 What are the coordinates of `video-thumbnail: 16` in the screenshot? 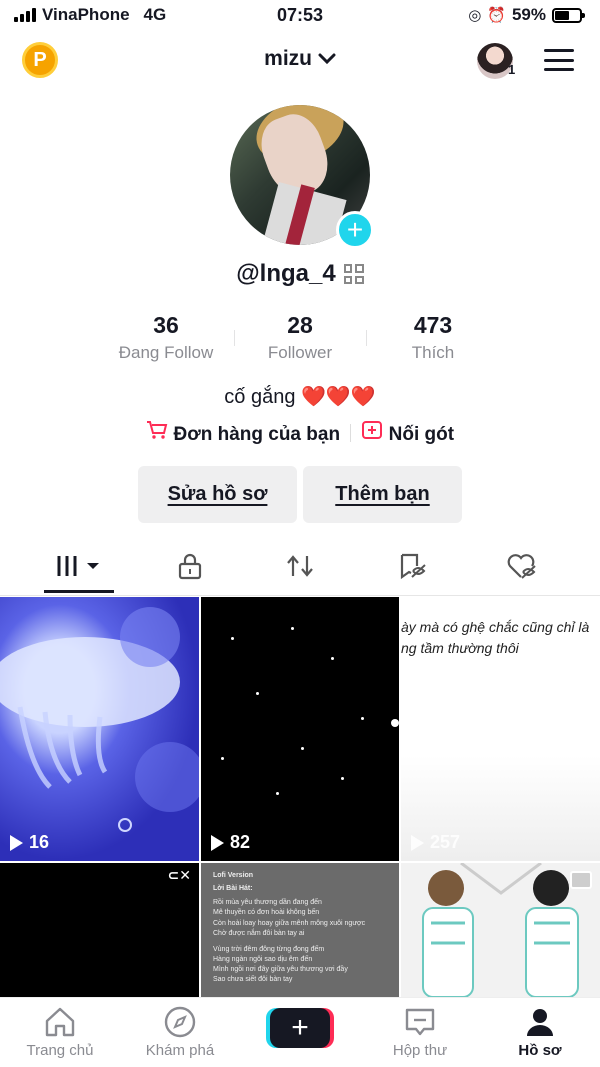 It's located at (99, 729).